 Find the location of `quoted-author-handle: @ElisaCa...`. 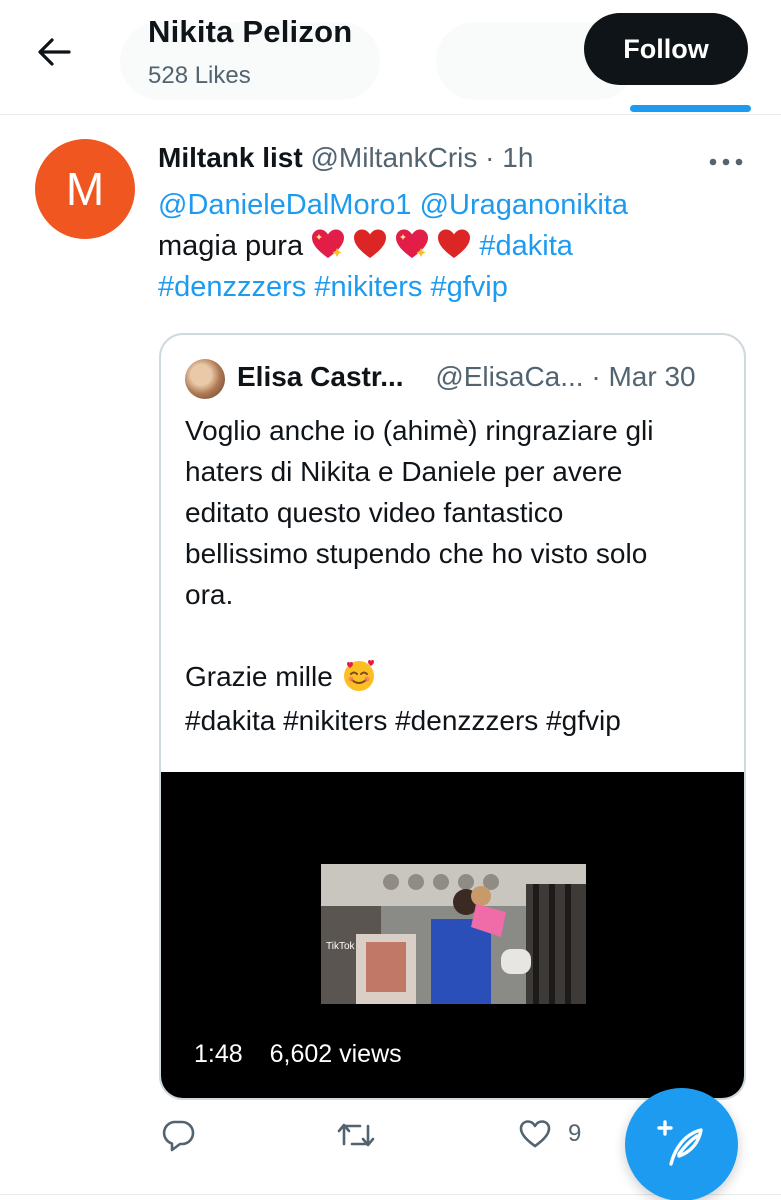

quoted-author-handle: @ElisaCa... is located at coordinates (509, 376).